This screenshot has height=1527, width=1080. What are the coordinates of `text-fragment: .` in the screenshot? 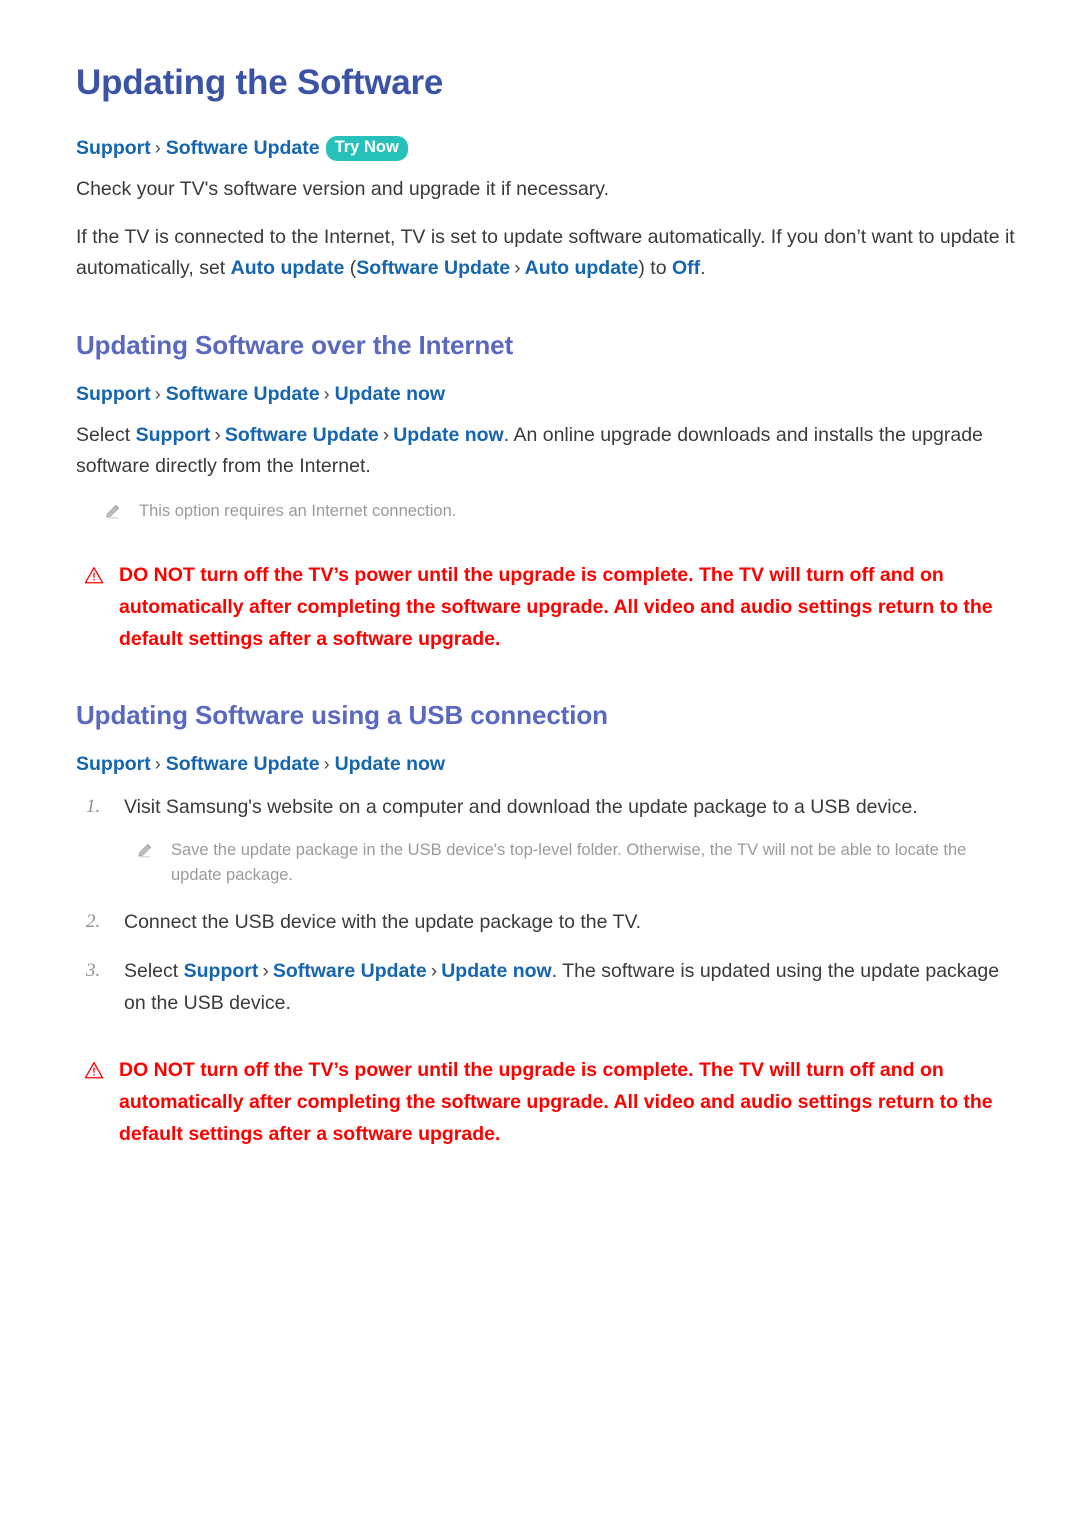 It's located at (703, 268).